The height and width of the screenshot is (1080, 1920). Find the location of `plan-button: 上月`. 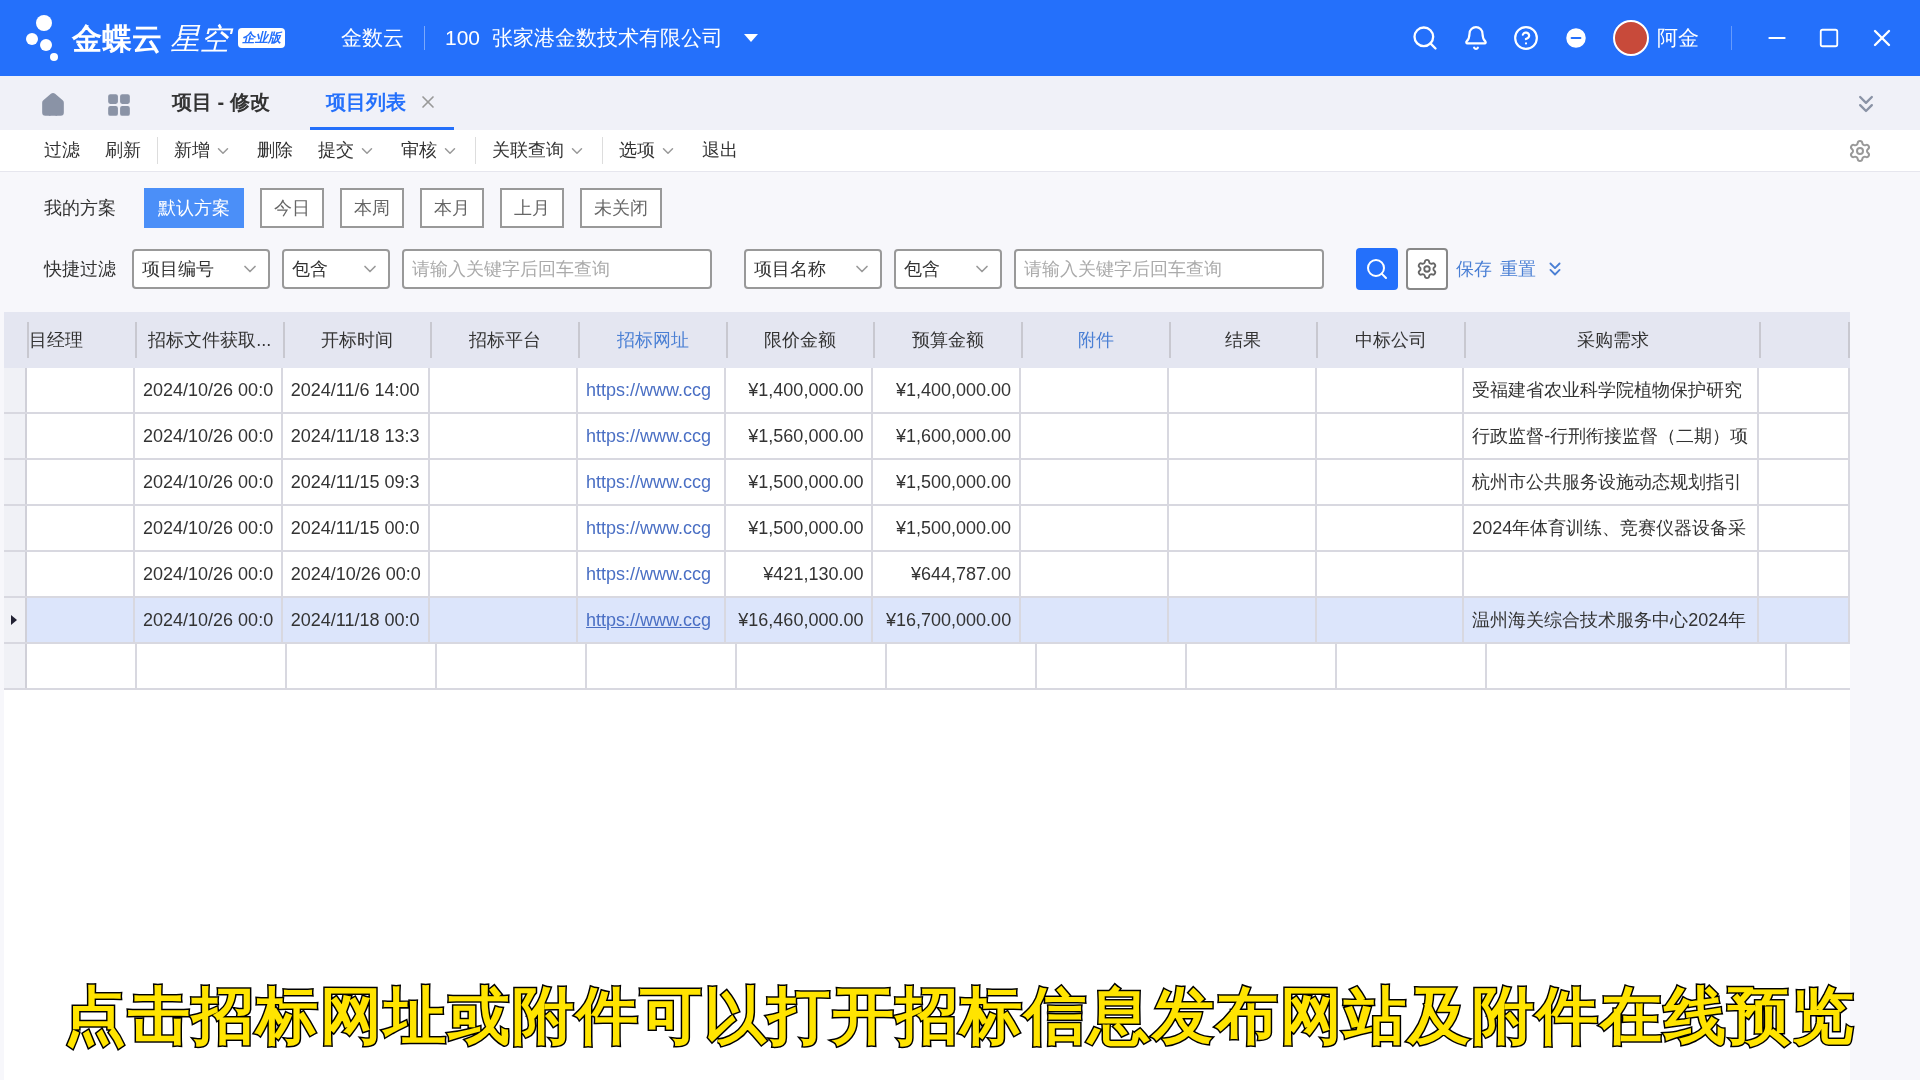

plan-button: 上月 is located at coordinates (532, 208).